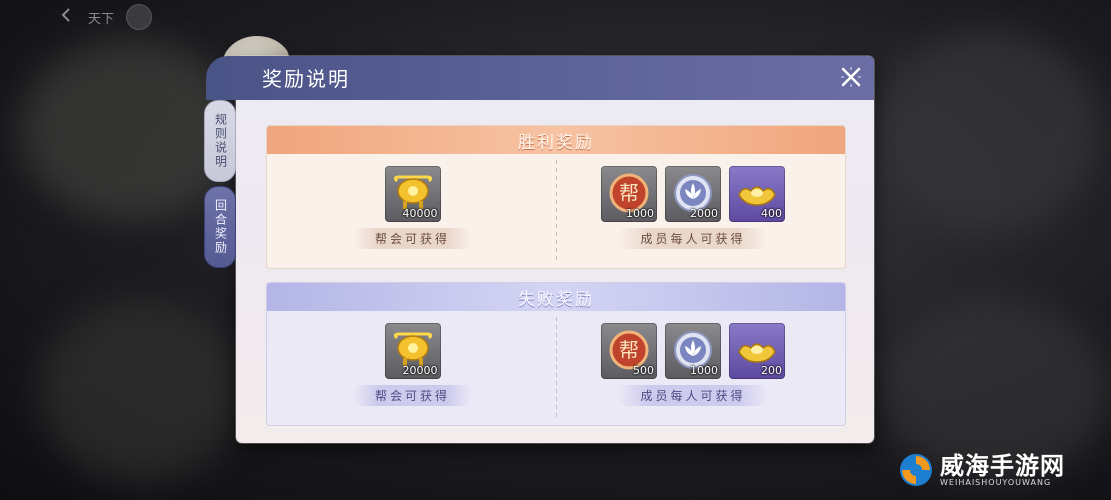 This screenshot has width=1111, height=500. What do you see at coordinates (556, 140) in the screenshot?
I see `victory-title: 胜利奖励` at bounding box center [556, 140].